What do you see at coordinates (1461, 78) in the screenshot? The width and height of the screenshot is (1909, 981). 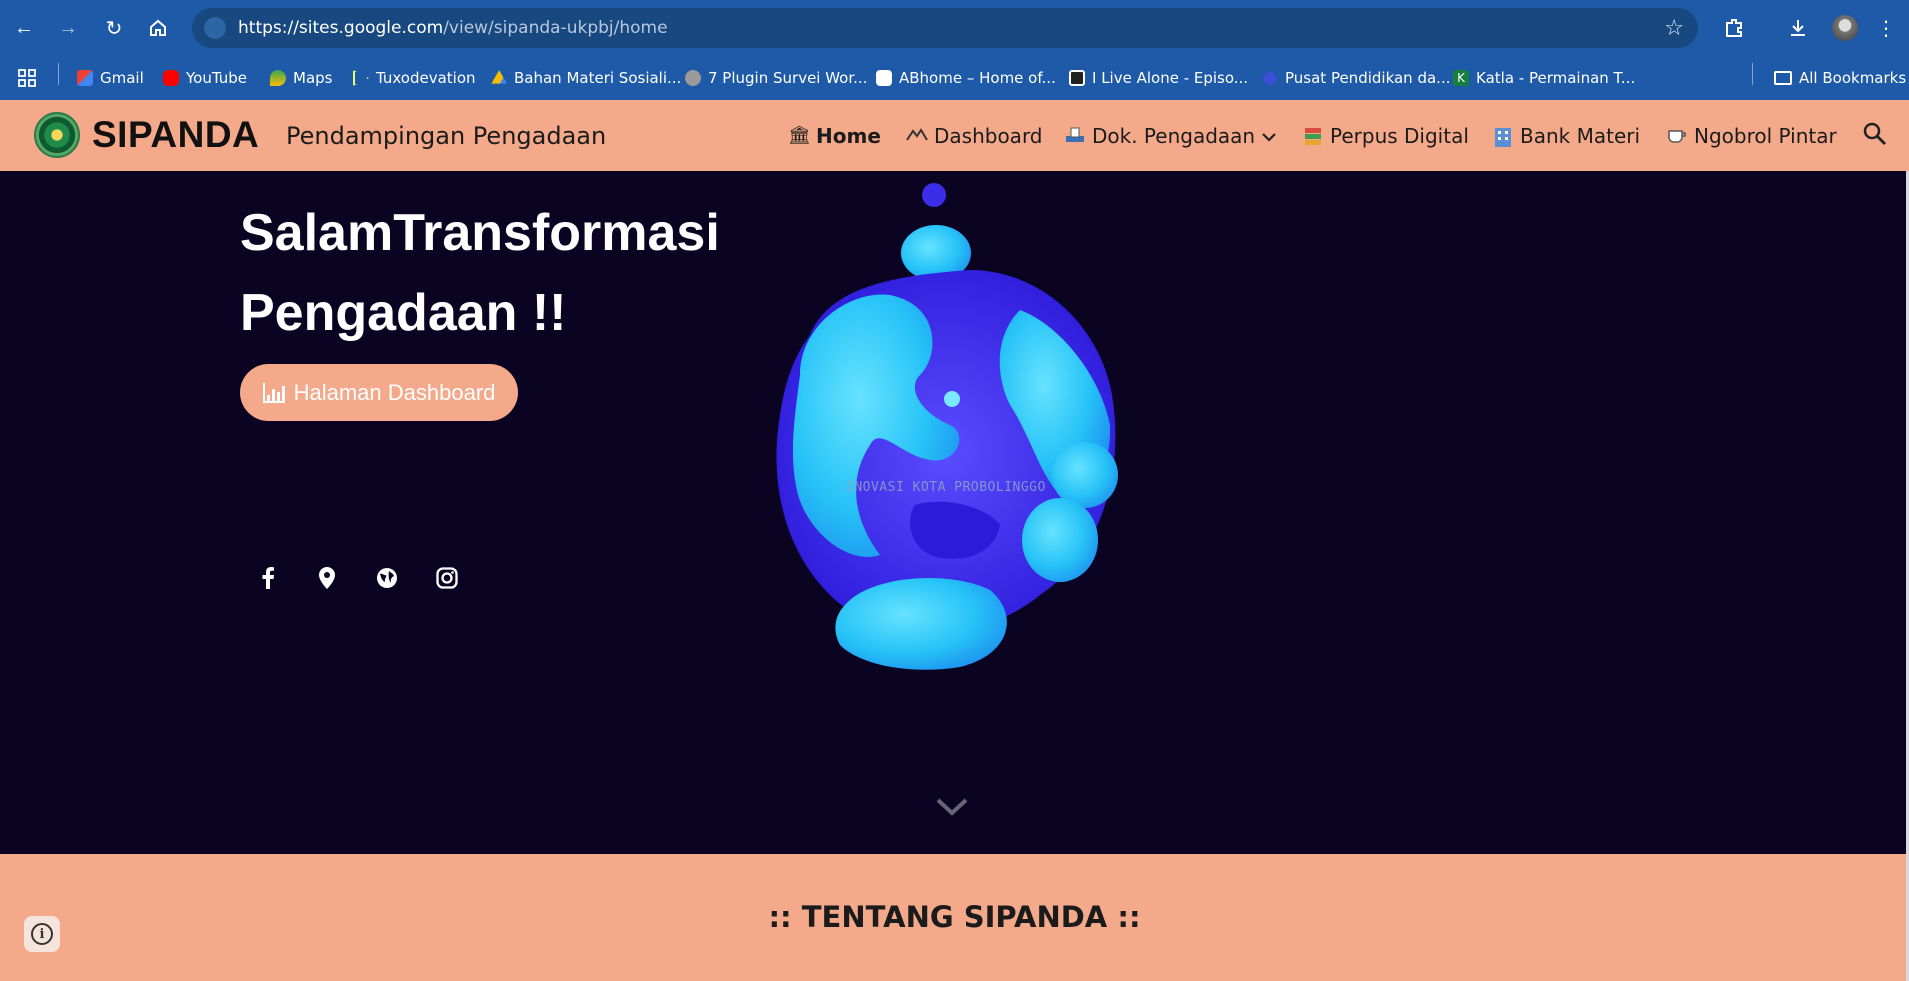 I see `k-icon: K` at bounding box center [1461, 78].